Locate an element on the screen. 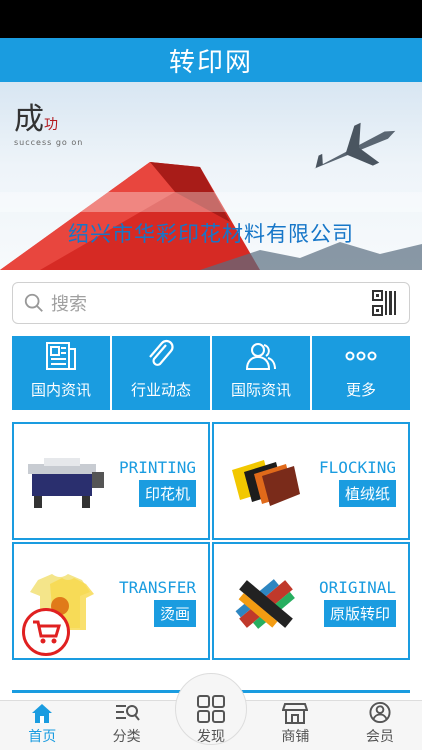  category-industry-news: 行业动态 is located at coordinates (161, 373).